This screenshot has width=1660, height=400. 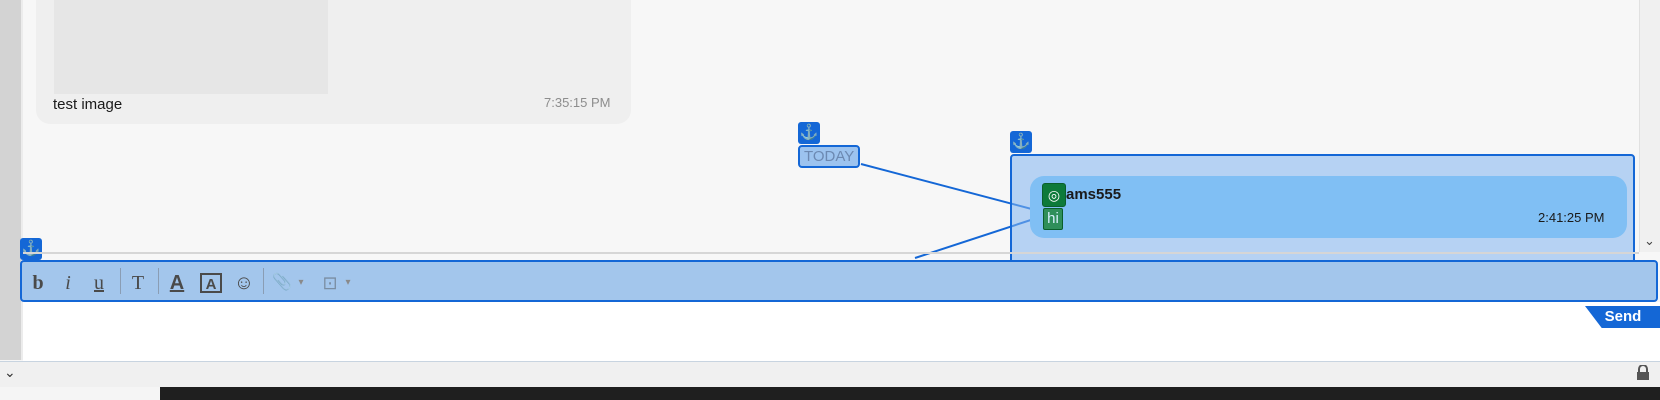 What do you see at coordinates (1093, 194) in the screenshot?
I see `message-username: ams555` at bounding box center [1093, 194].